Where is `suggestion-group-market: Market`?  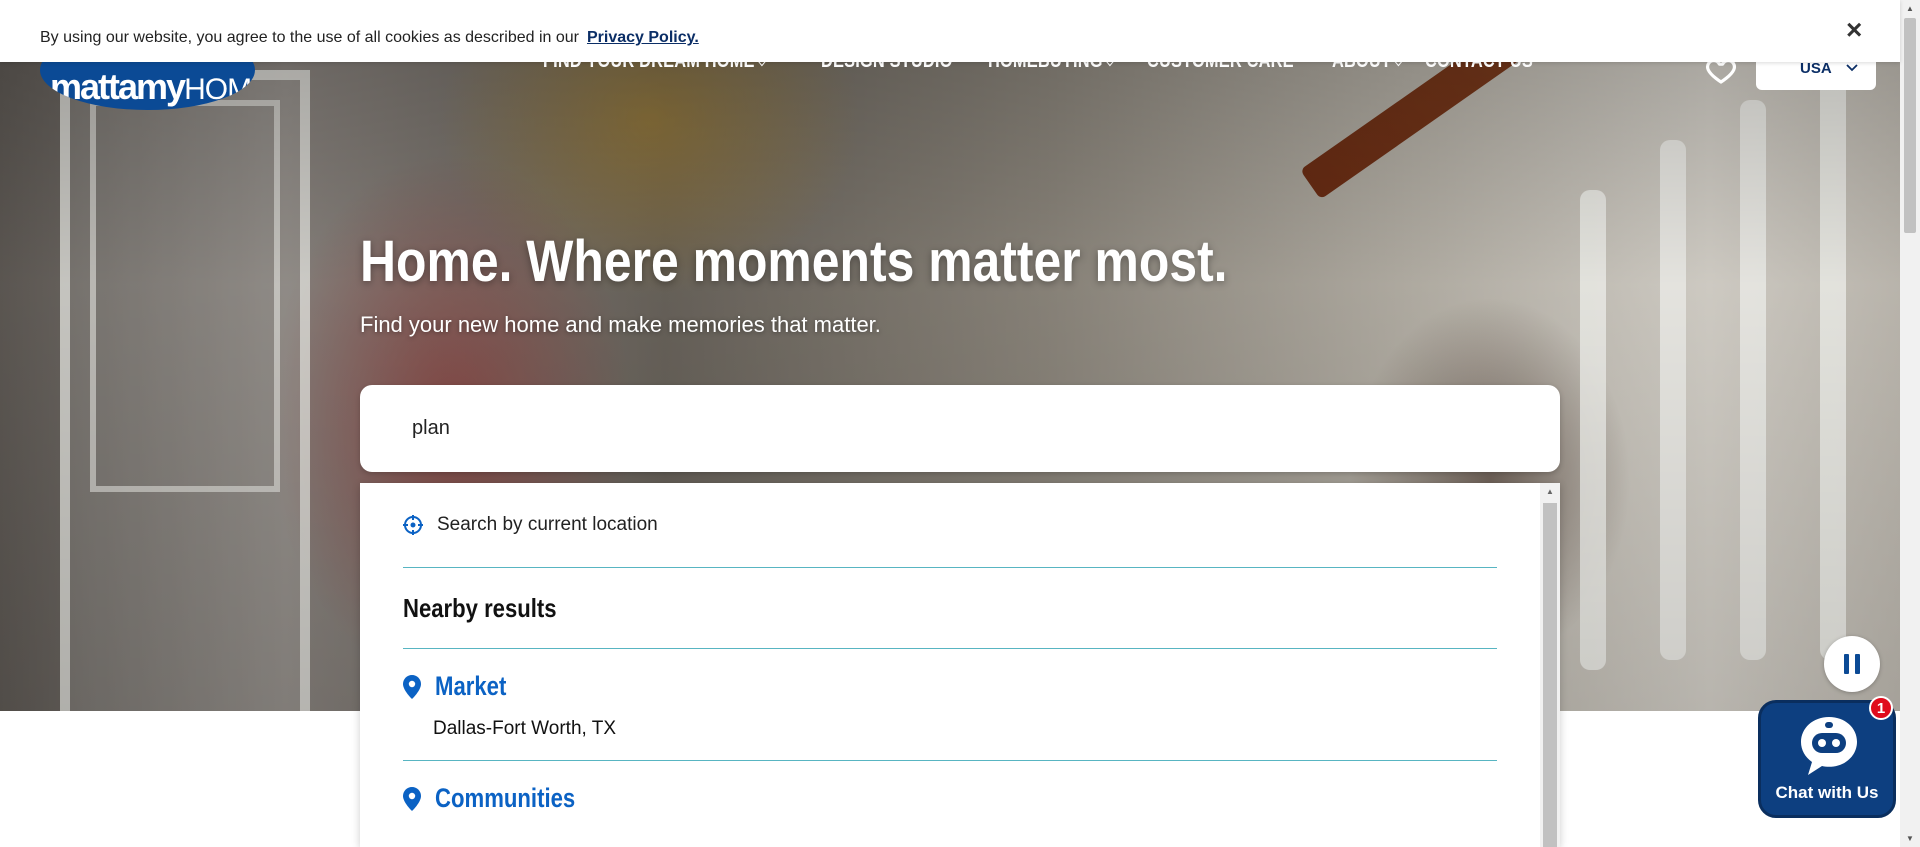 suggestion-group-market: Market is located at coordinates (950, 675).